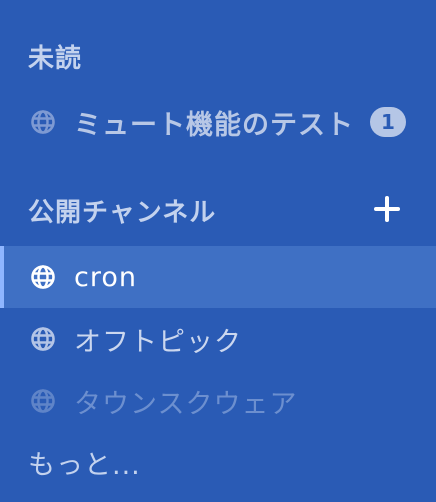 Image resolution: width=436 pixels, height=502 pixels. I want to click on channel-item-mute-test: ミュート機能のテスト 1, so click(218, 122).